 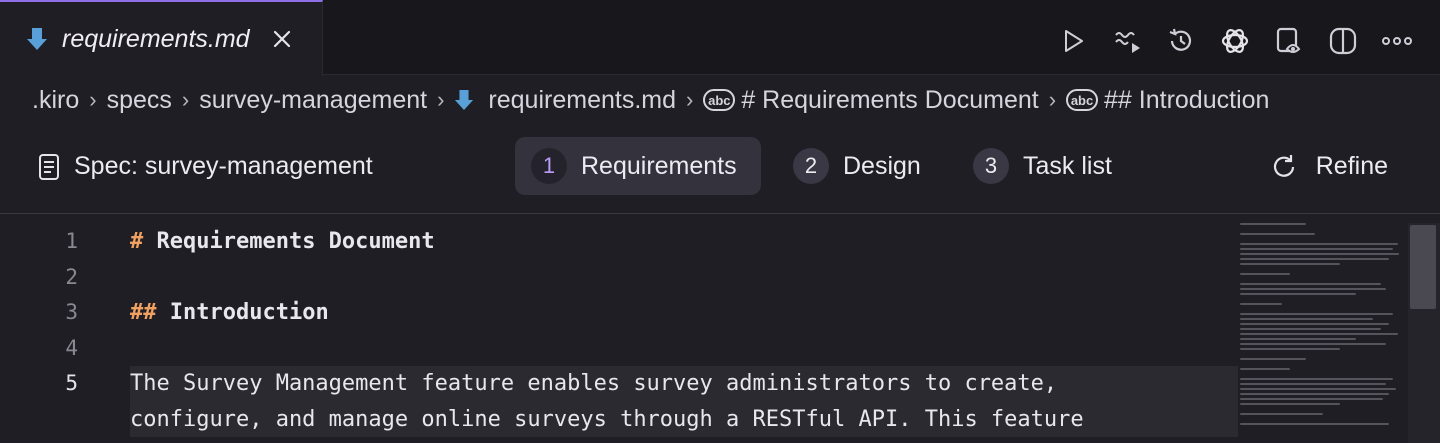 What do you see at coordinates (582, 100) in the screenshot?
I see `breadcrumb-item-file: requirements.md` at bounding box center [582, 100].